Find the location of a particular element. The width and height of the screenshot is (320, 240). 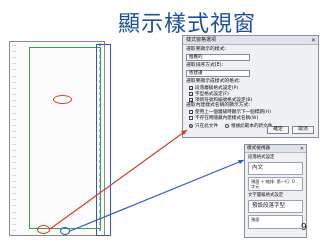

dialog-title: 樣式窗格選項 is located at coordinates (250, 40).